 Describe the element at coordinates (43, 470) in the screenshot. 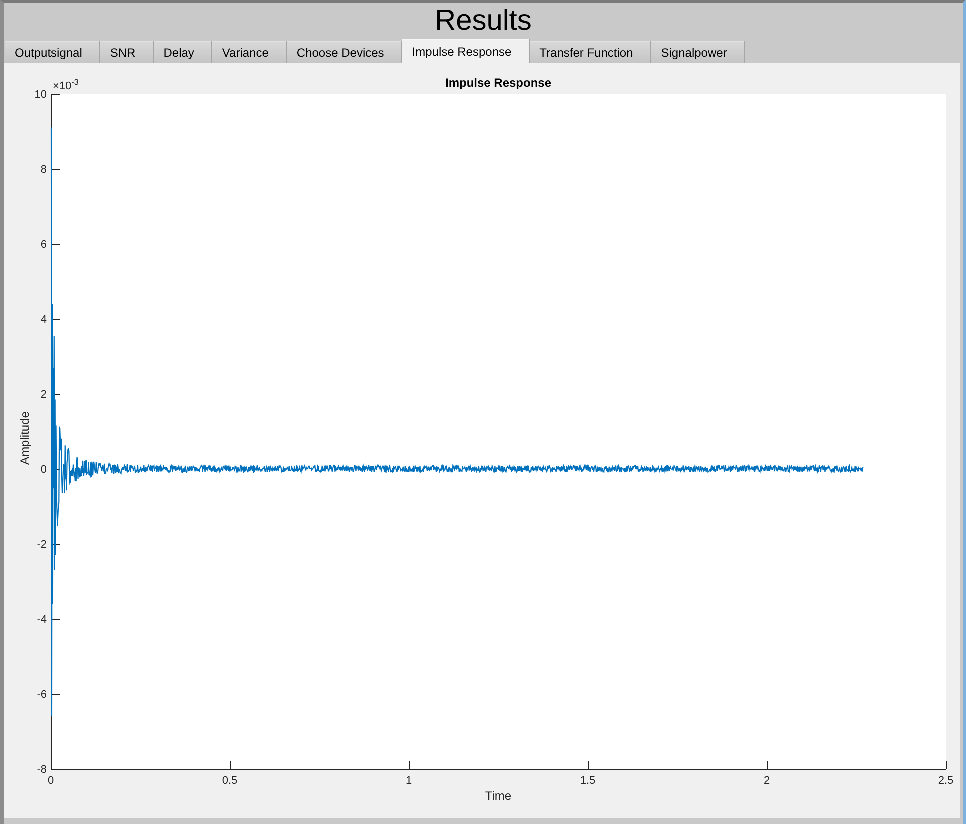

I see `y-tick-label: 0` at that location.